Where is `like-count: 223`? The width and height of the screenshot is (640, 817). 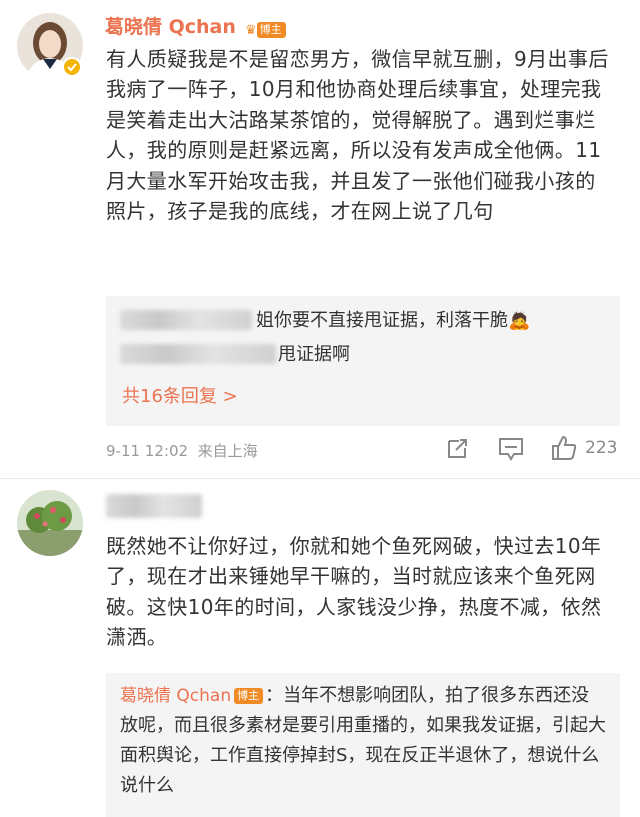 like-count: 223 is located at coordinates (601, 448).